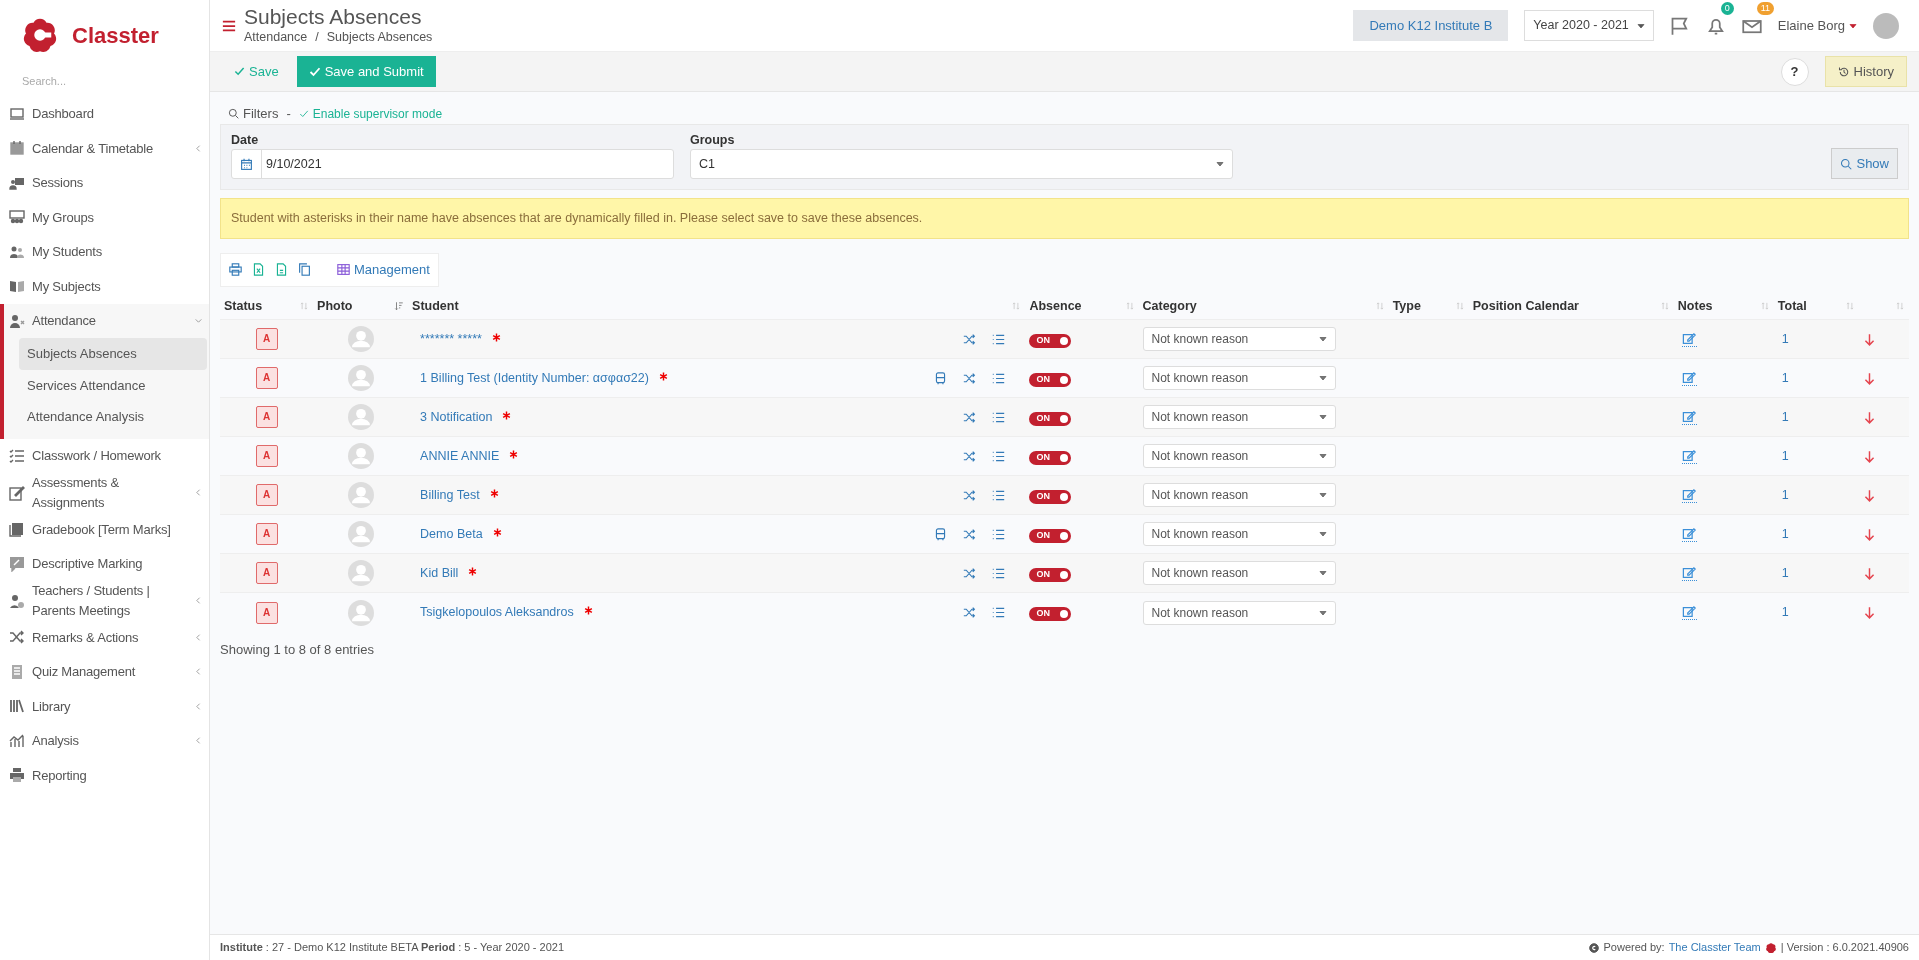 The height and width of the screenshot is (960, 1919). What do you see at coordinates (1679, 25) in the screenshot?
I see `flag-icon` at bounding box center [1679, 25].